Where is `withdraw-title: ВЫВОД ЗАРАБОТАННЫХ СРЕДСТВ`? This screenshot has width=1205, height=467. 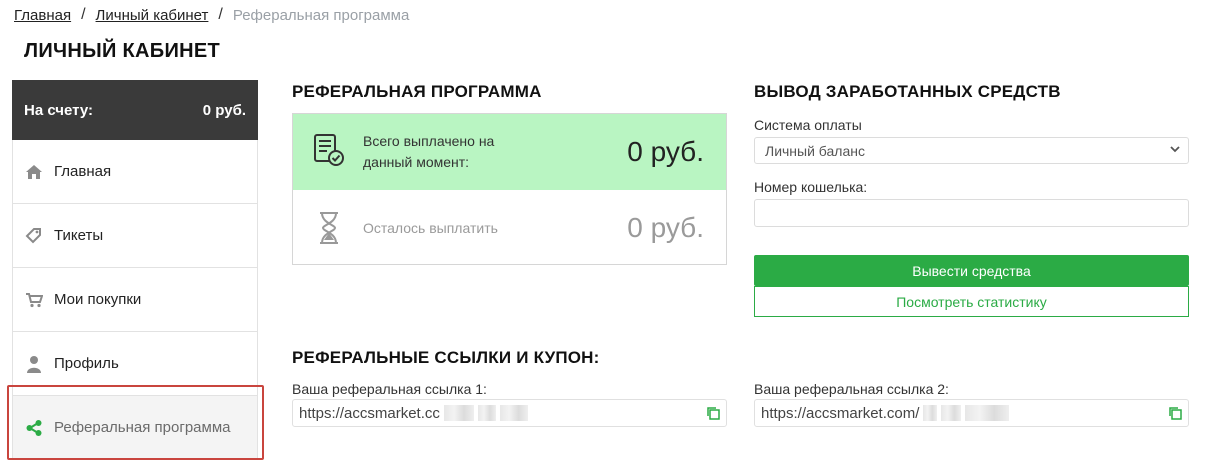
withdraw-title: ВЫВОД ЗАРАБОТАННЫХ СРЕДСТВ is located at coordinates (907, 91).